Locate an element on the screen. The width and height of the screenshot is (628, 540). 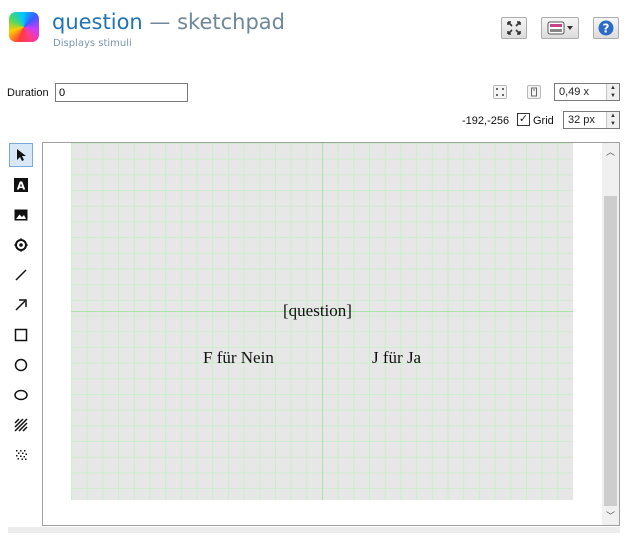
maximize-button is located at coordinates (514, 28).